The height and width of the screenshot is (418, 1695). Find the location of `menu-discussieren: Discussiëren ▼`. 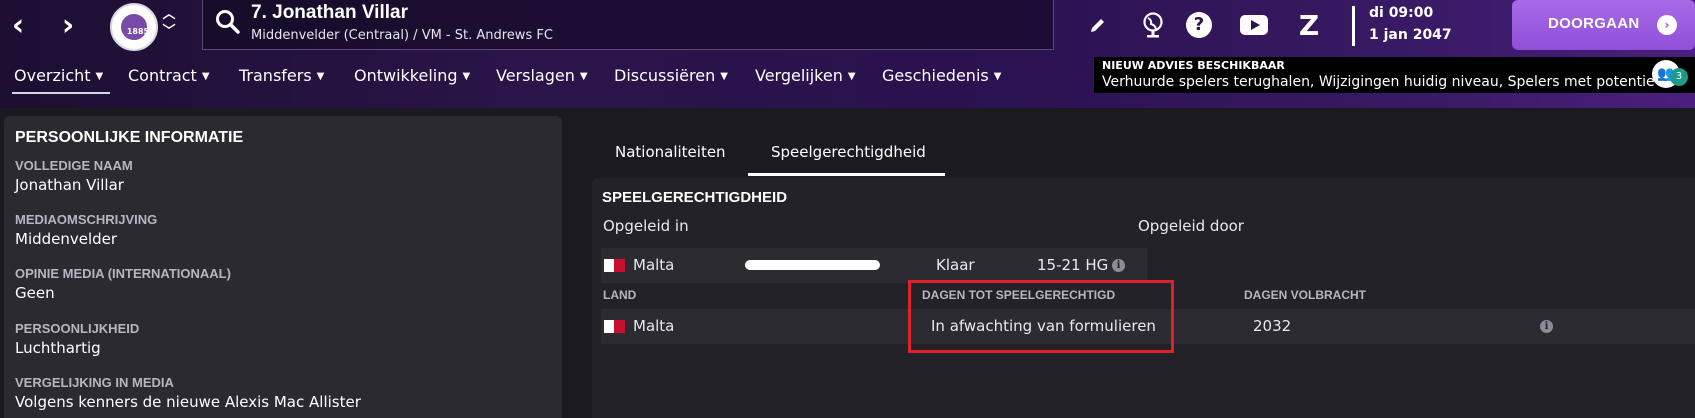

menu-discussieren: Discussiëren ▼ is located at coordinates (671, 75).